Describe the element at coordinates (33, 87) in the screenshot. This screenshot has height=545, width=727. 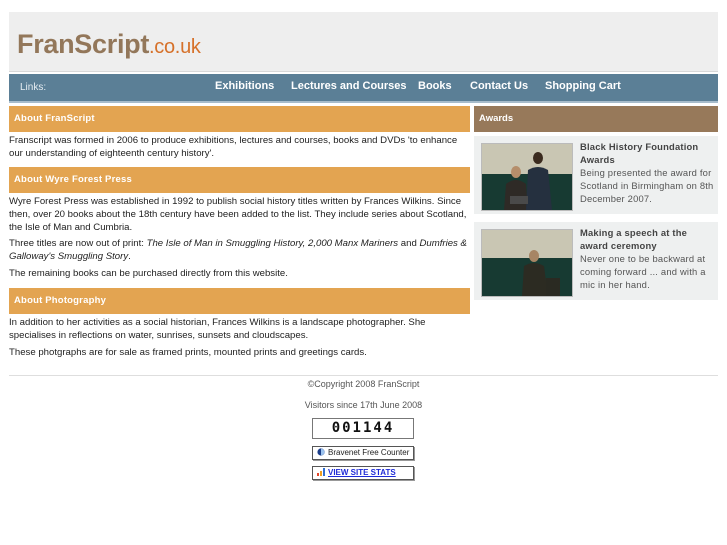
I see `nav-links-label: Links:` at that location.